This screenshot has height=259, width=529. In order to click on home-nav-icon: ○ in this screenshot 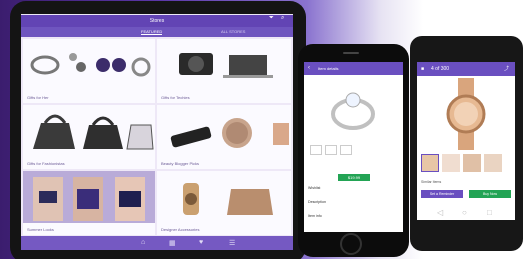, I will do `click(464, 212)`.